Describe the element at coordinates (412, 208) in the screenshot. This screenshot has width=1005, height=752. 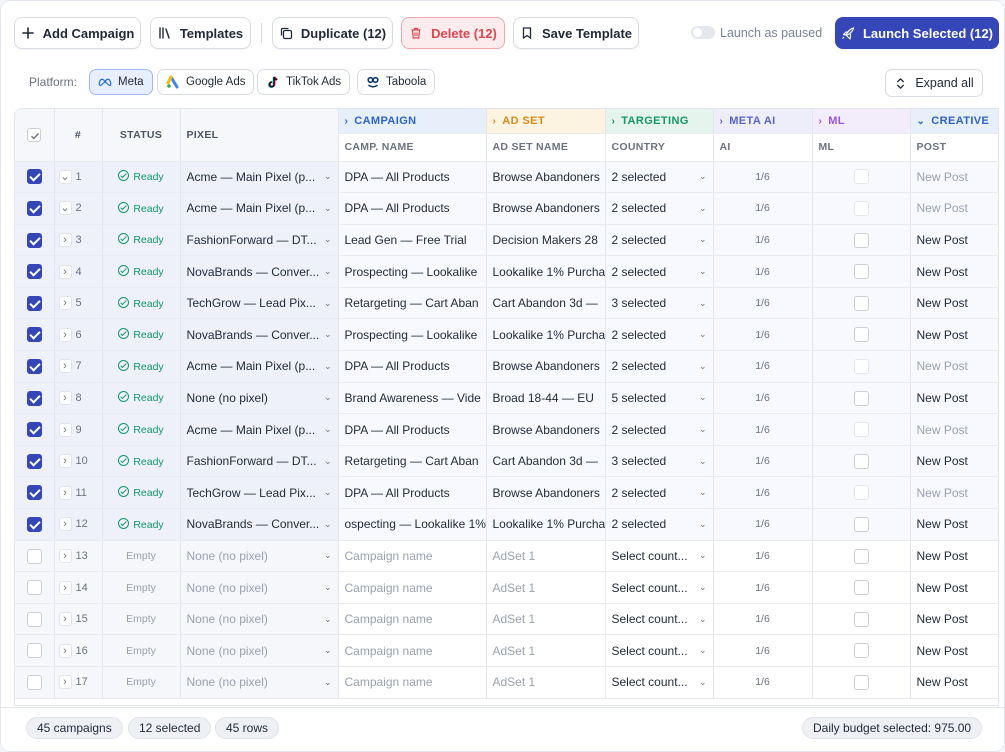
I see `campaign-name-input: DPA — All Products` at that location.